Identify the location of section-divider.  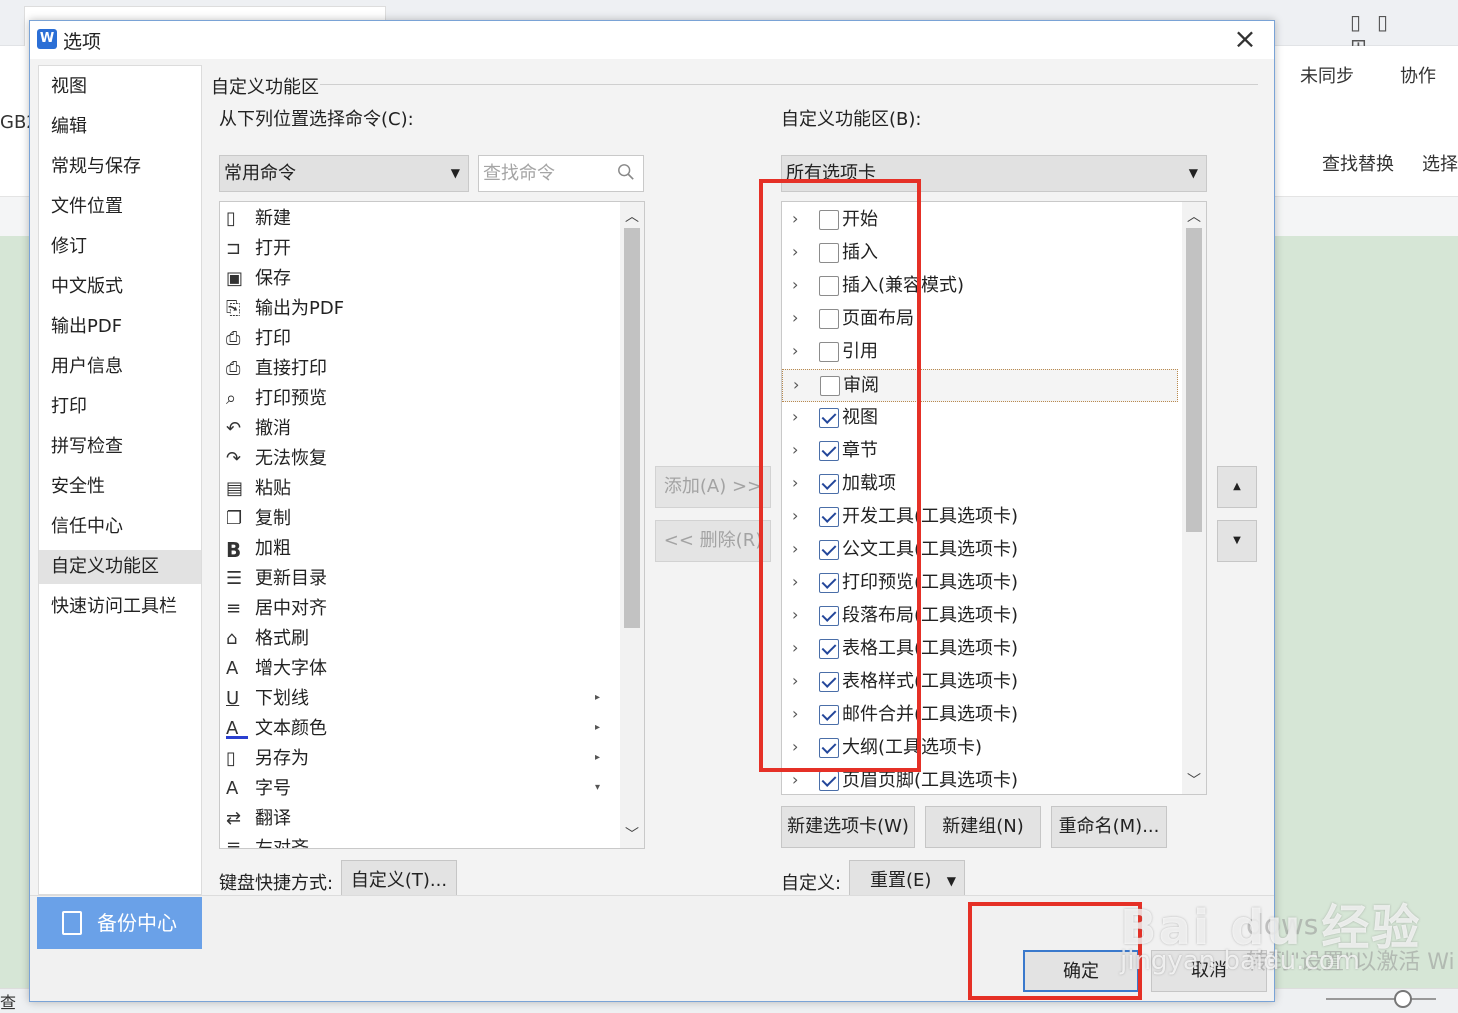
(789, 84).